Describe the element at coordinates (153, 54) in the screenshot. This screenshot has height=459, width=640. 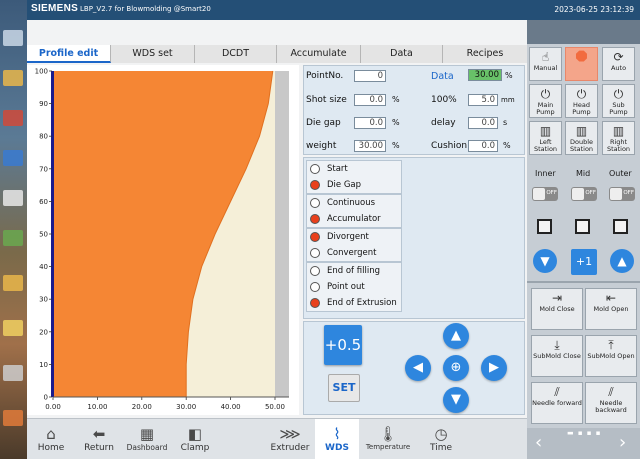
I see `tab-wds-set: WDS set` at that location.